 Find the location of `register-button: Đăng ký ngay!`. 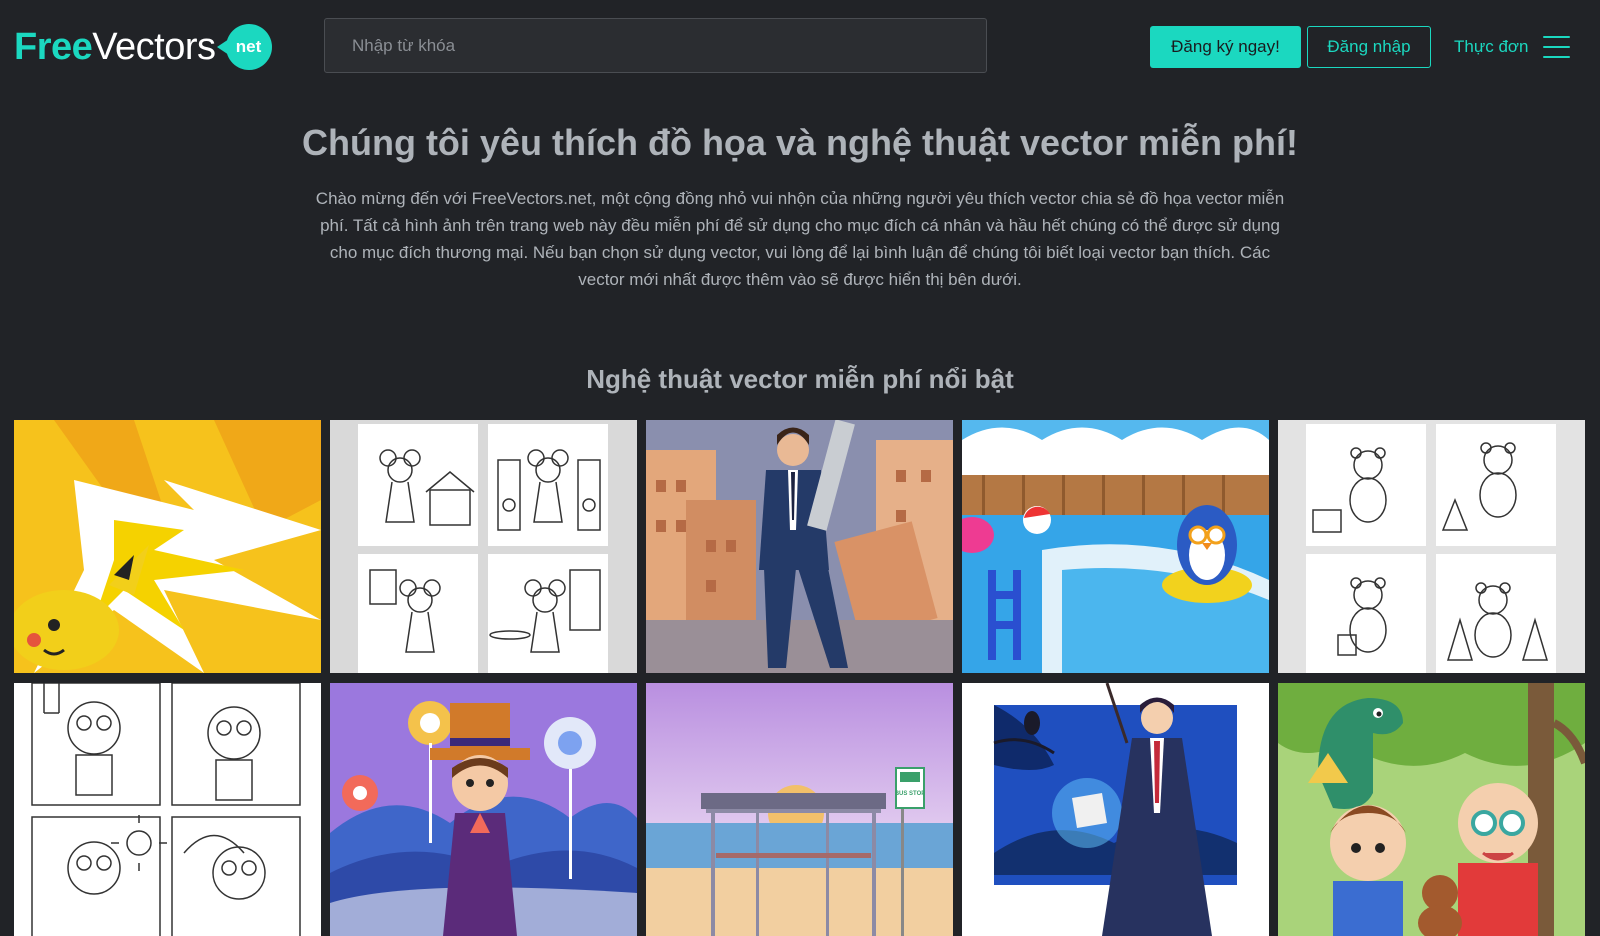

register-button: Đăng ký ngay! is located at coordinates (1225, 47).